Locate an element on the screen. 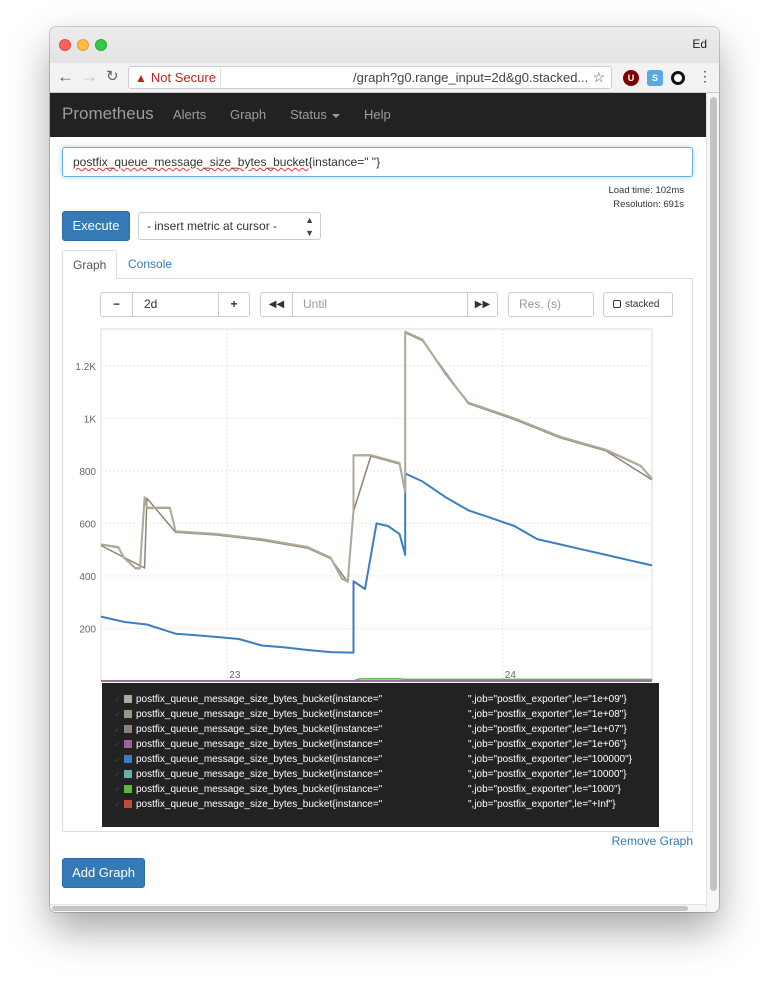 The width and height of the screenshot is (768, 984). warning-triangle-icon: ▲ is located at coordinates (141, 78).